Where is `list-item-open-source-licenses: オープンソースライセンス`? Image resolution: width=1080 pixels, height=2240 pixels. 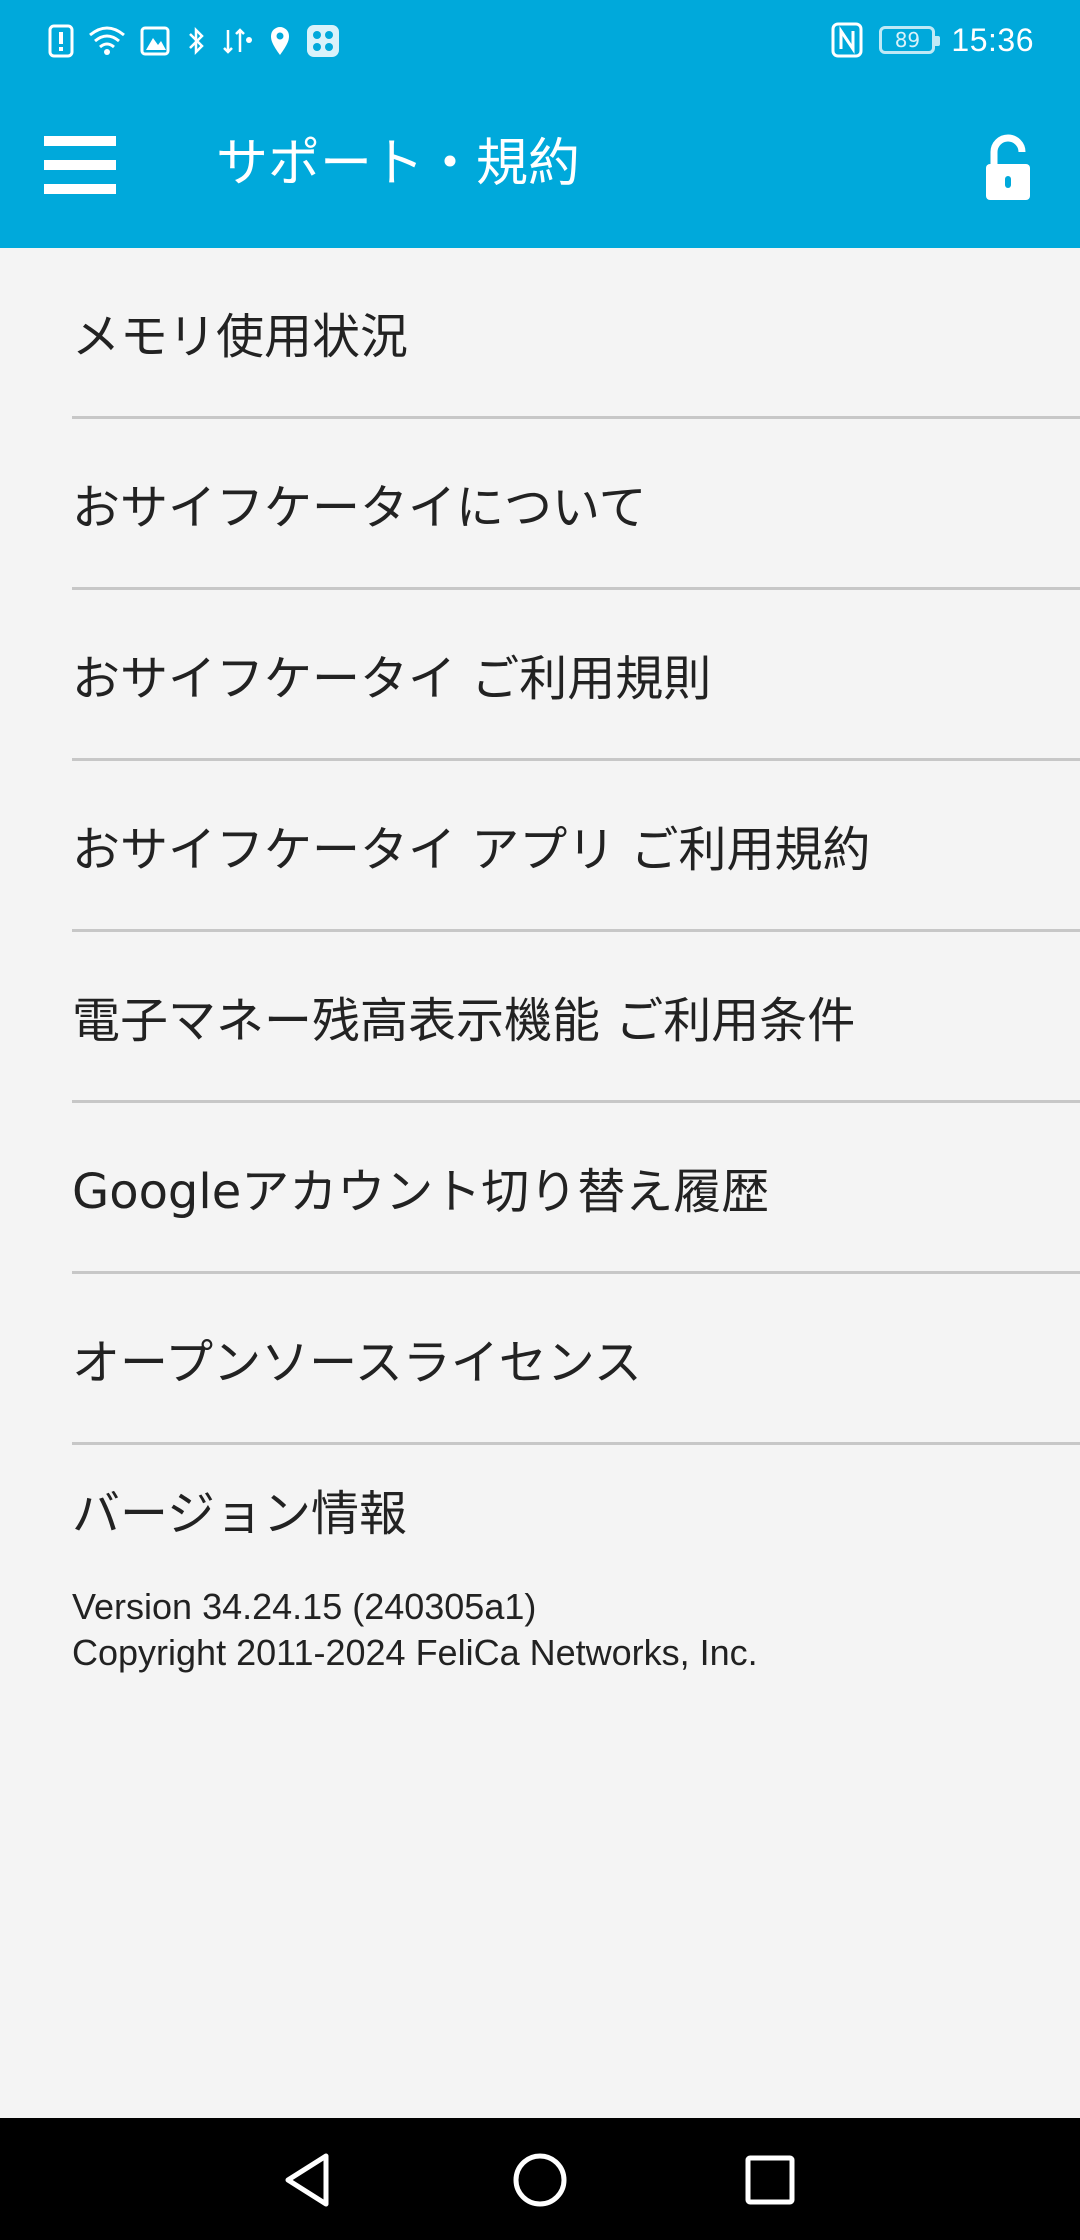 list-item-open-source-licenses: オープンソースライセンス is located at coordinates (576, 1359).